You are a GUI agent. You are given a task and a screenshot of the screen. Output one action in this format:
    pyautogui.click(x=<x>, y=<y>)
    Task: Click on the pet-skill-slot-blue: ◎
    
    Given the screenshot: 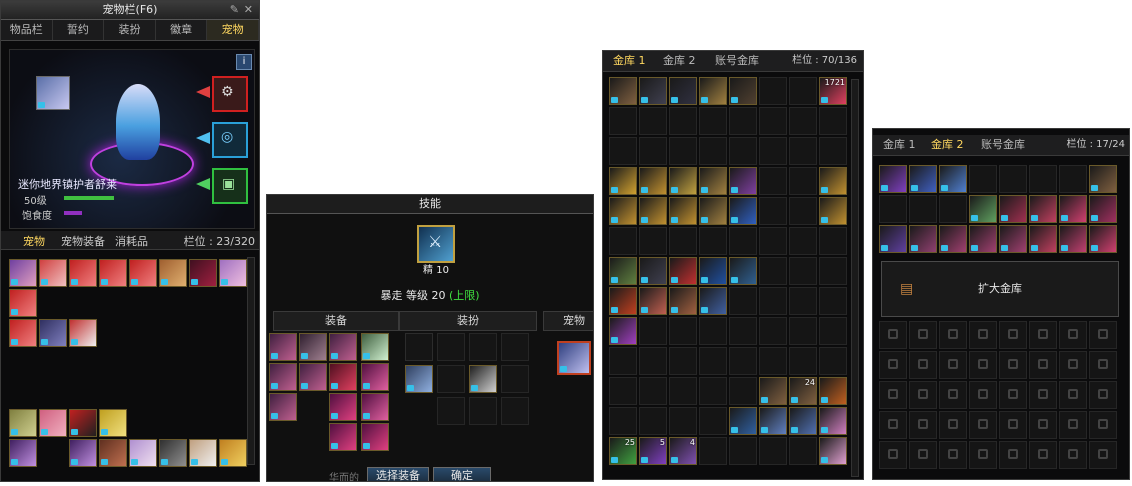 What is the action you would take?
    pyautogui.click(x=230, y=140)
    